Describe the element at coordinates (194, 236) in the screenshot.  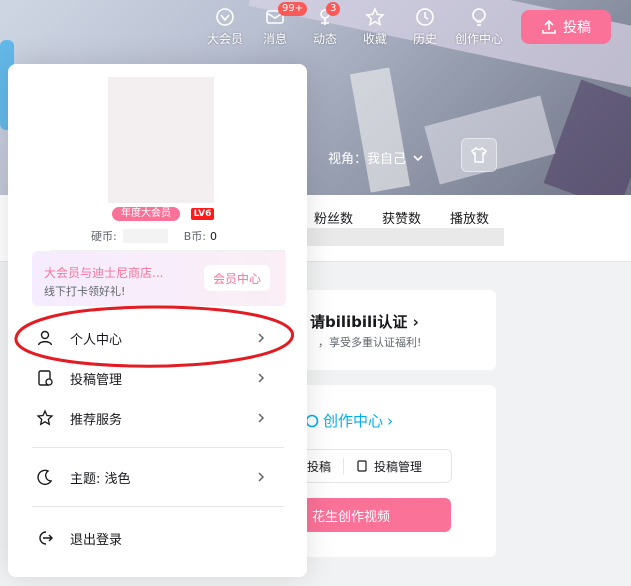
I see `bcoins-label: B币:` at that location.